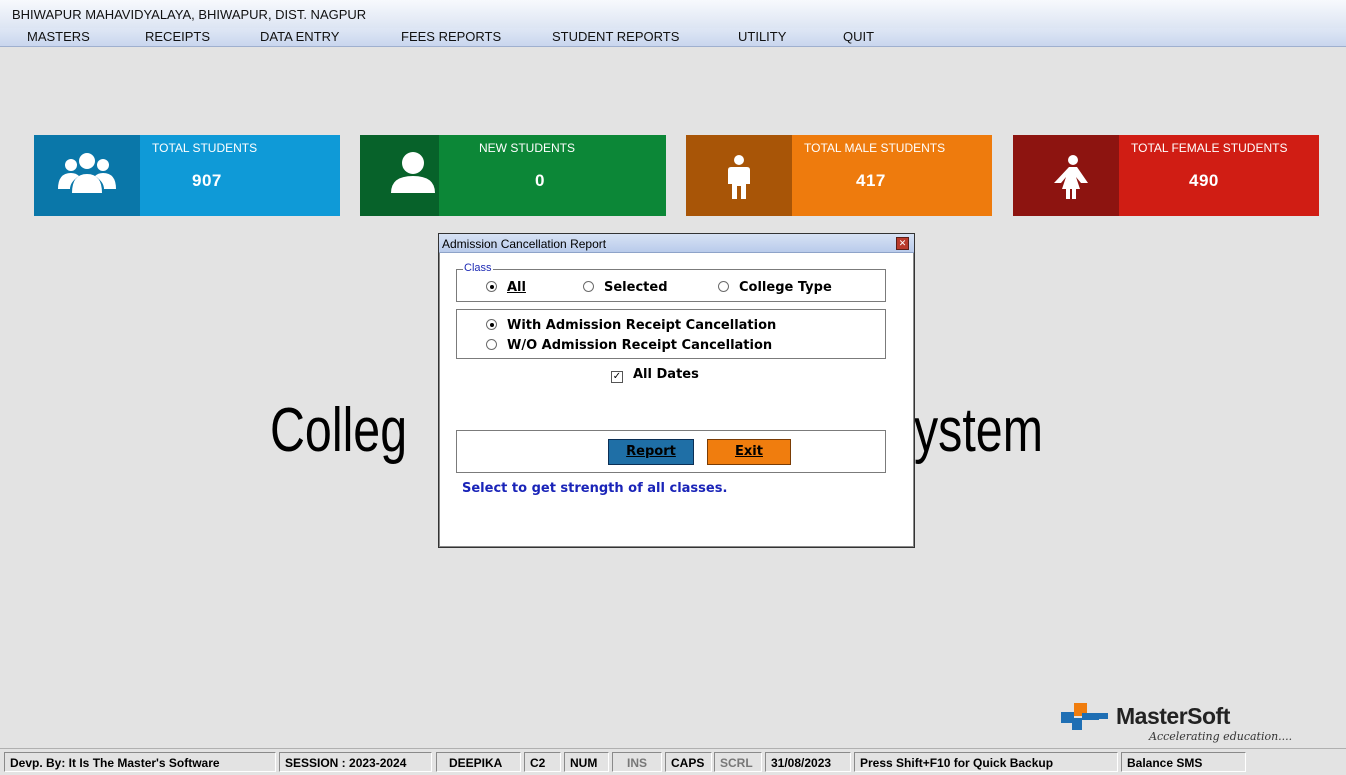 Image resolution: width=1346 pixels, height=775 pixels. I want to click on radio-class-selected: Selected, so click(625, 287).